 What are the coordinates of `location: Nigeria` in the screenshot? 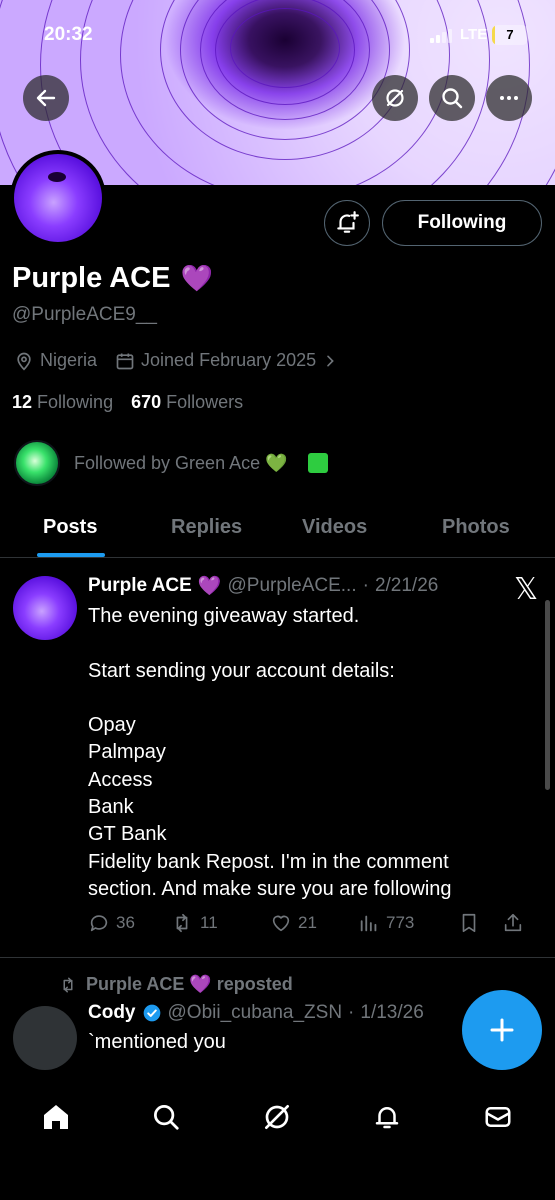 It's located at (55, 360).